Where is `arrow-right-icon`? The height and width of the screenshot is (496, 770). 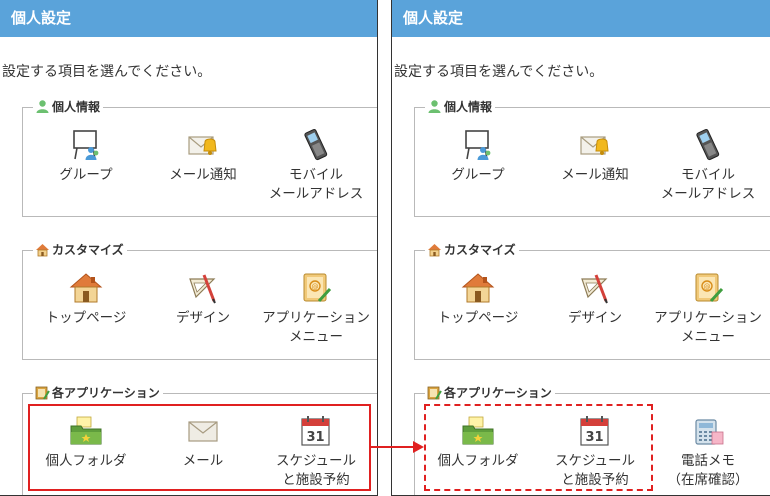 arrow-right-icon is located at coordinates (397, 447).